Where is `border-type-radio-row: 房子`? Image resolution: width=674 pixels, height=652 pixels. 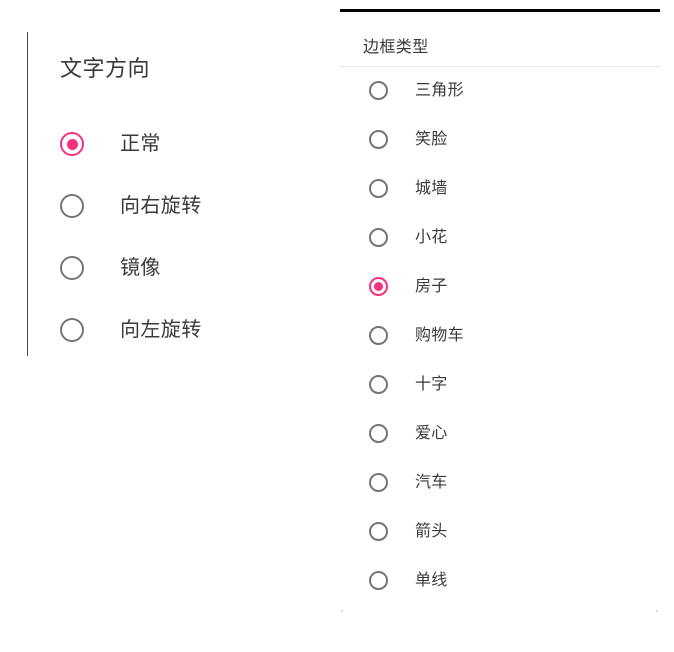 border-type-radio-row: 房子 is located at coordinates (500, 286).